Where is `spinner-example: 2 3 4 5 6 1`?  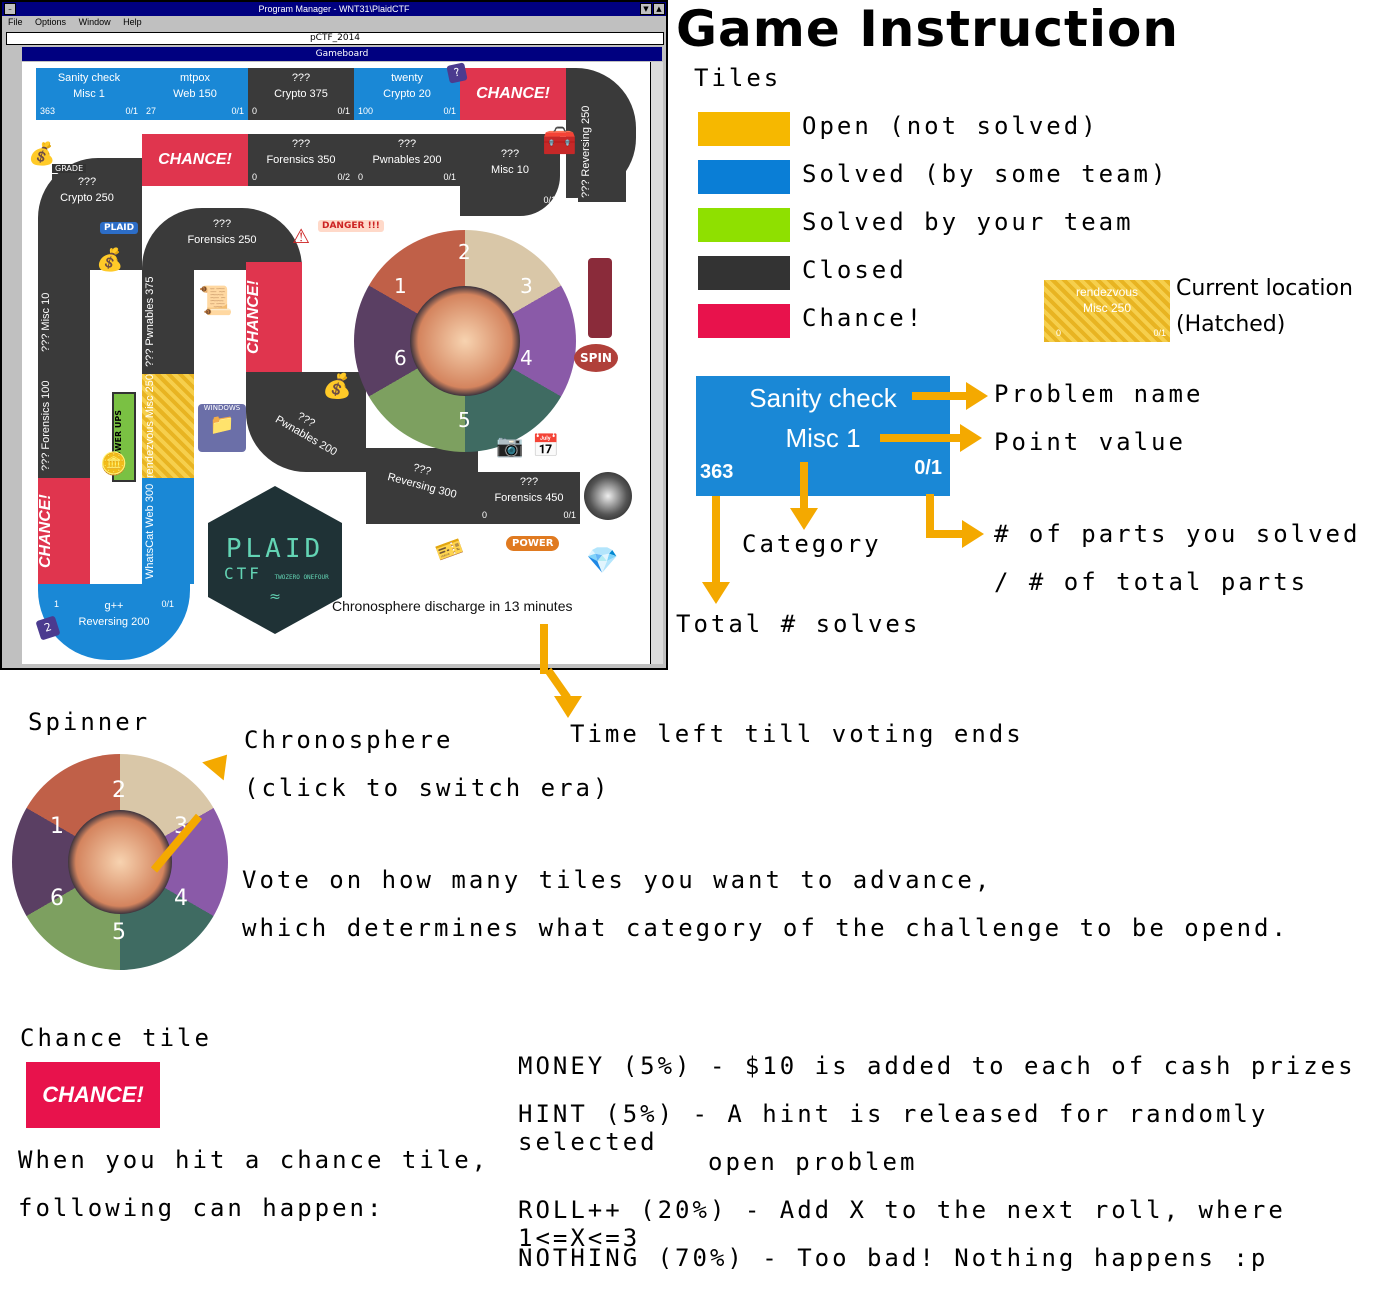 spinner-example: 2 3 4 5 6 1 is located at coordinates (120, 862).